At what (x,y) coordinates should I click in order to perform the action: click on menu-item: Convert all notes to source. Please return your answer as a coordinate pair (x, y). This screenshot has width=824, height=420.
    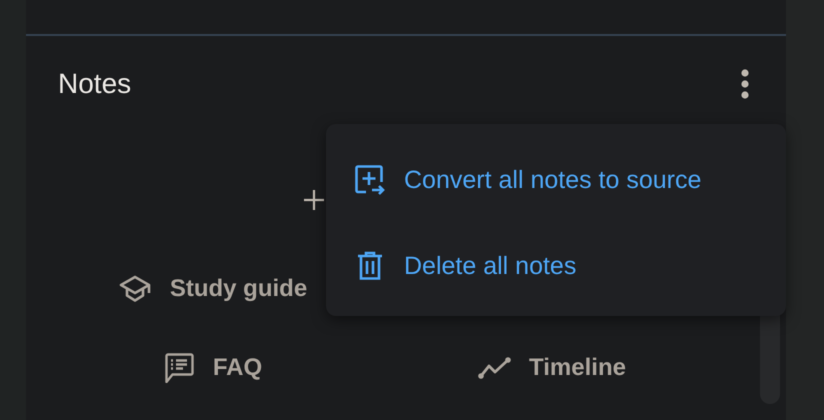
    Looking at the image, I should click on (556, 180).